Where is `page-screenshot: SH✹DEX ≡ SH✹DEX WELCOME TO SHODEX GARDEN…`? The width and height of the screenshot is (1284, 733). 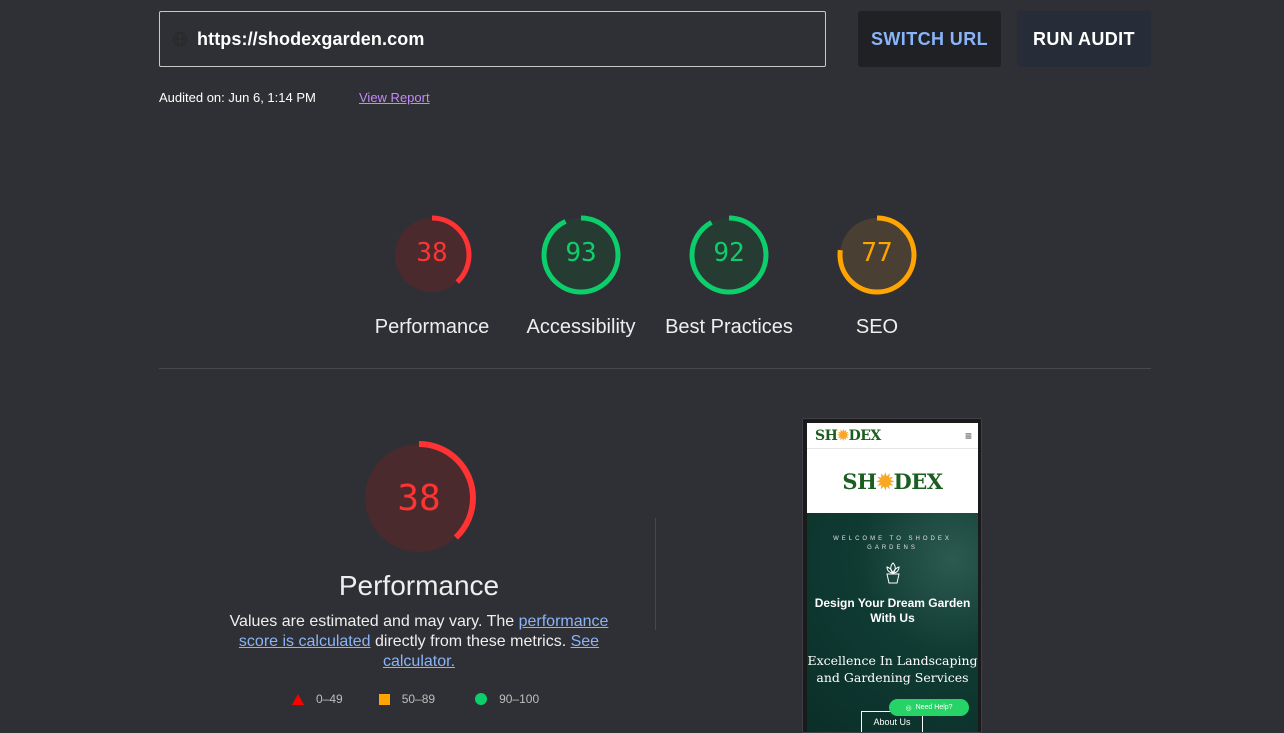
page-screenshot: SH✹DEX ≡ SH✹DEX WELCOME TO SHODEX GARDEN… is located at coordinates (892, 575).